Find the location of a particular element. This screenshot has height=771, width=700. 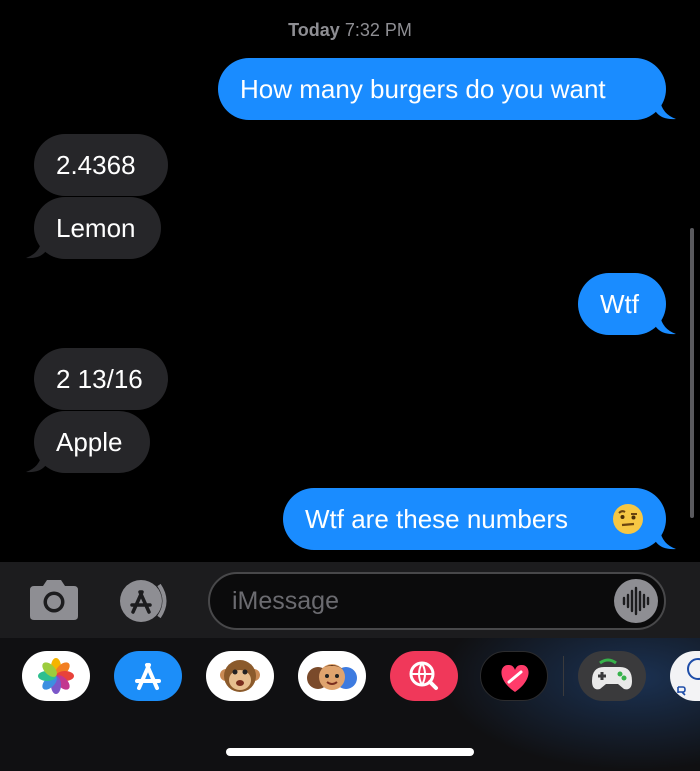

message-incoming: Lemon is located at coordinates (97, 228).